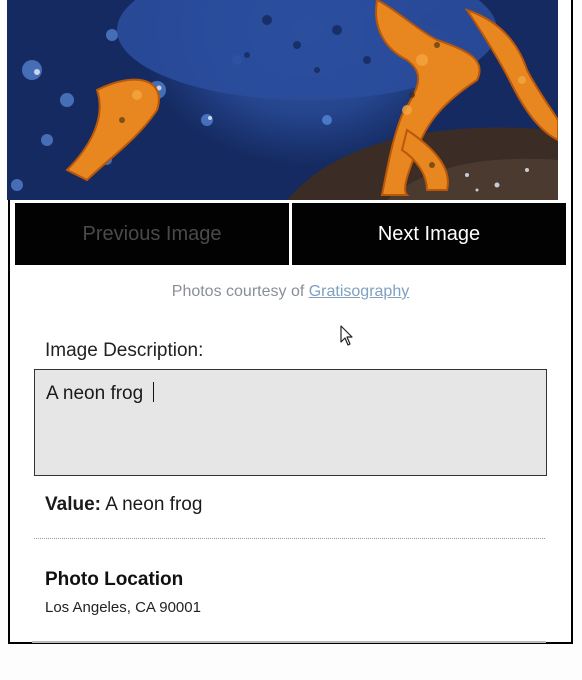 The height and width of the screenshot is (680, 582). What do you see at coordinates (124, 350) in the screenshot?
I see `image-description-label: Image Description:` at bounding box center [124, 350].